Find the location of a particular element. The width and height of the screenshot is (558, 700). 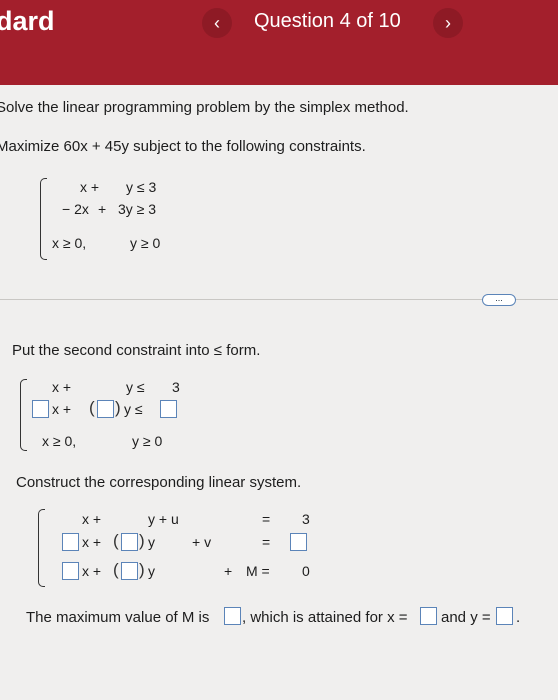

p2r3-left: x + is located at coordinates (92, 571).